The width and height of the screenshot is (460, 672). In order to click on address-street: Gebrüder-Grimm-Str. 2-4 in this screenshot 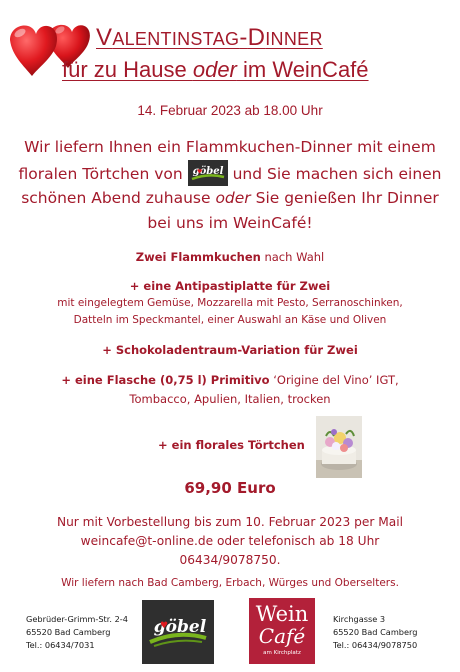, I will do `click(77, 619)`.